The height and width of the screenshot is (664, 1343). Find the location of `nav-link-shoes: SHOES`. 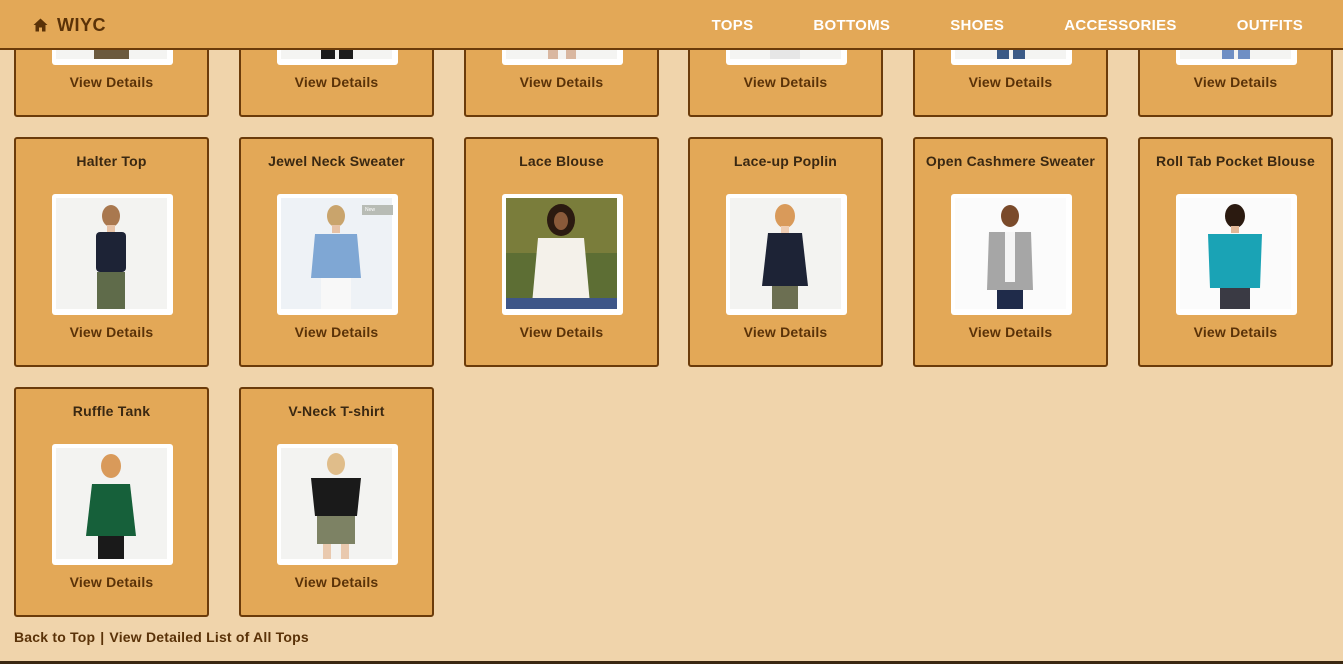

nav-link-shoes: SHOES is located at coordinates (977, 25).